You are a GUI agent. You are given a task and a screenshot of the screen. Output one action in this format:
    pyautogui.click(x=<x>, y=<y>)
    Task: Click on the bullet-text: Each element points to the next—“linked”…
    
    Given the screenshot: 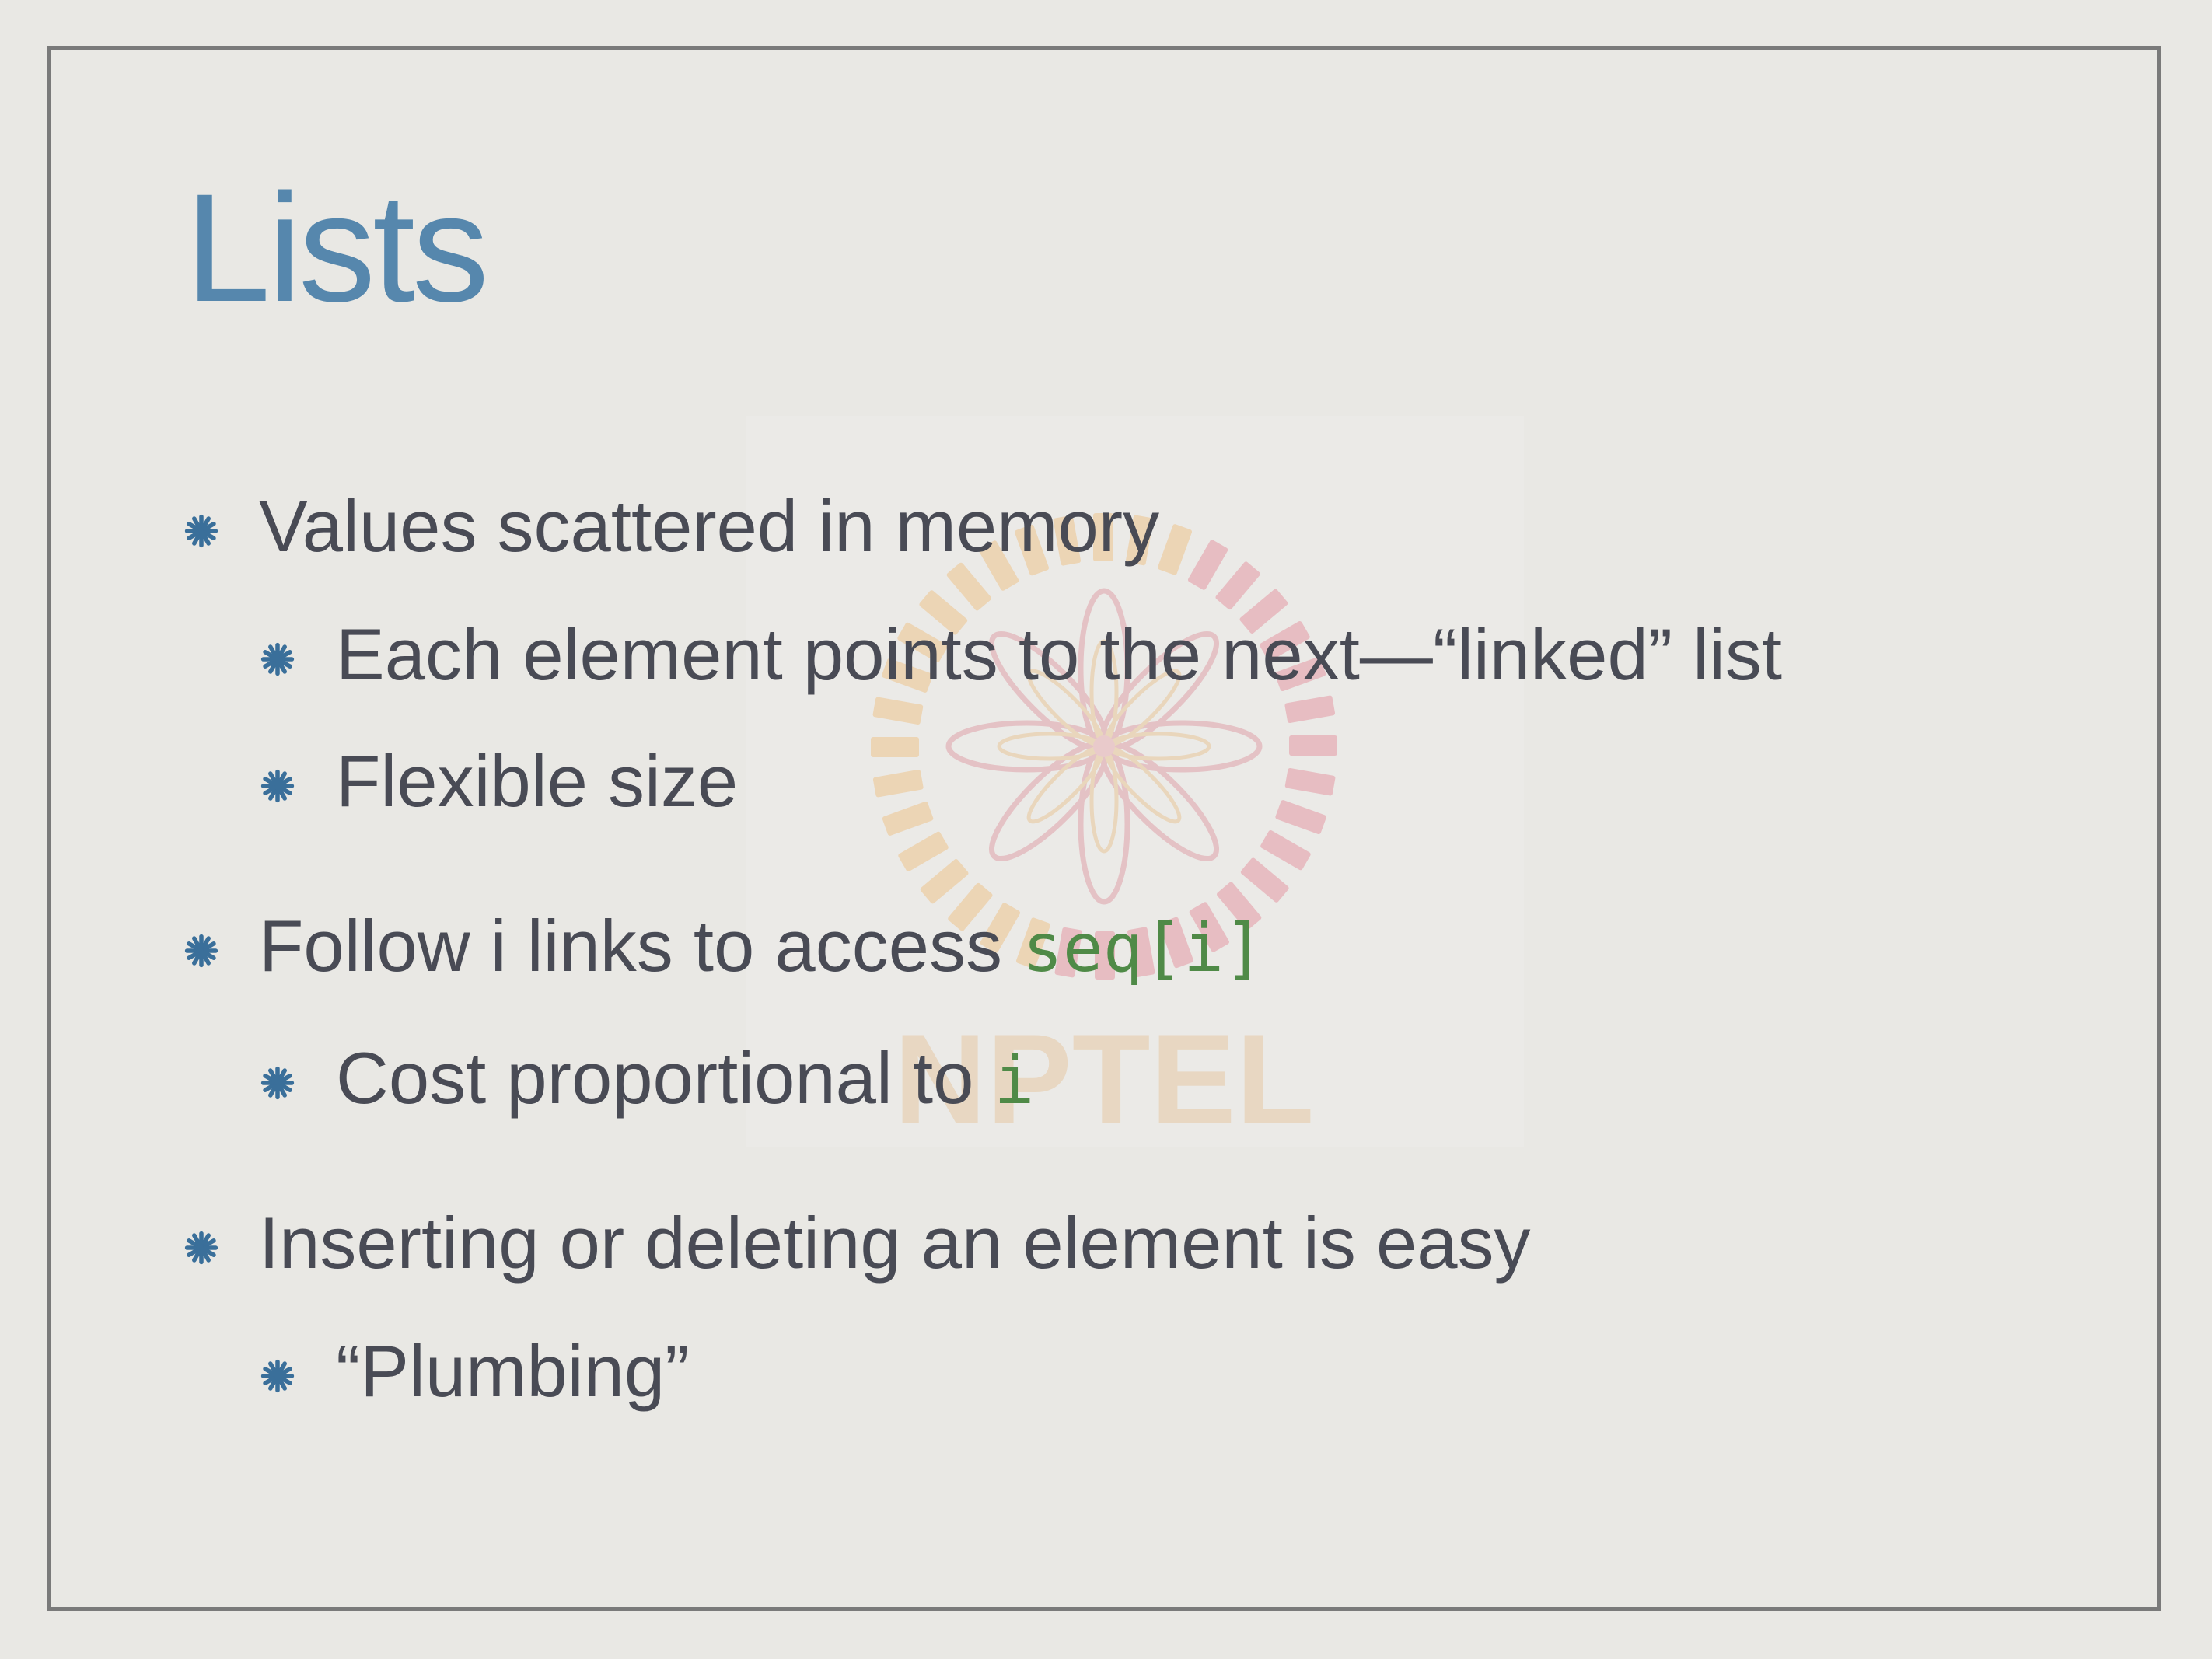 What is the action you would take?
    pyautogui.click(x=1059, y=654)
    